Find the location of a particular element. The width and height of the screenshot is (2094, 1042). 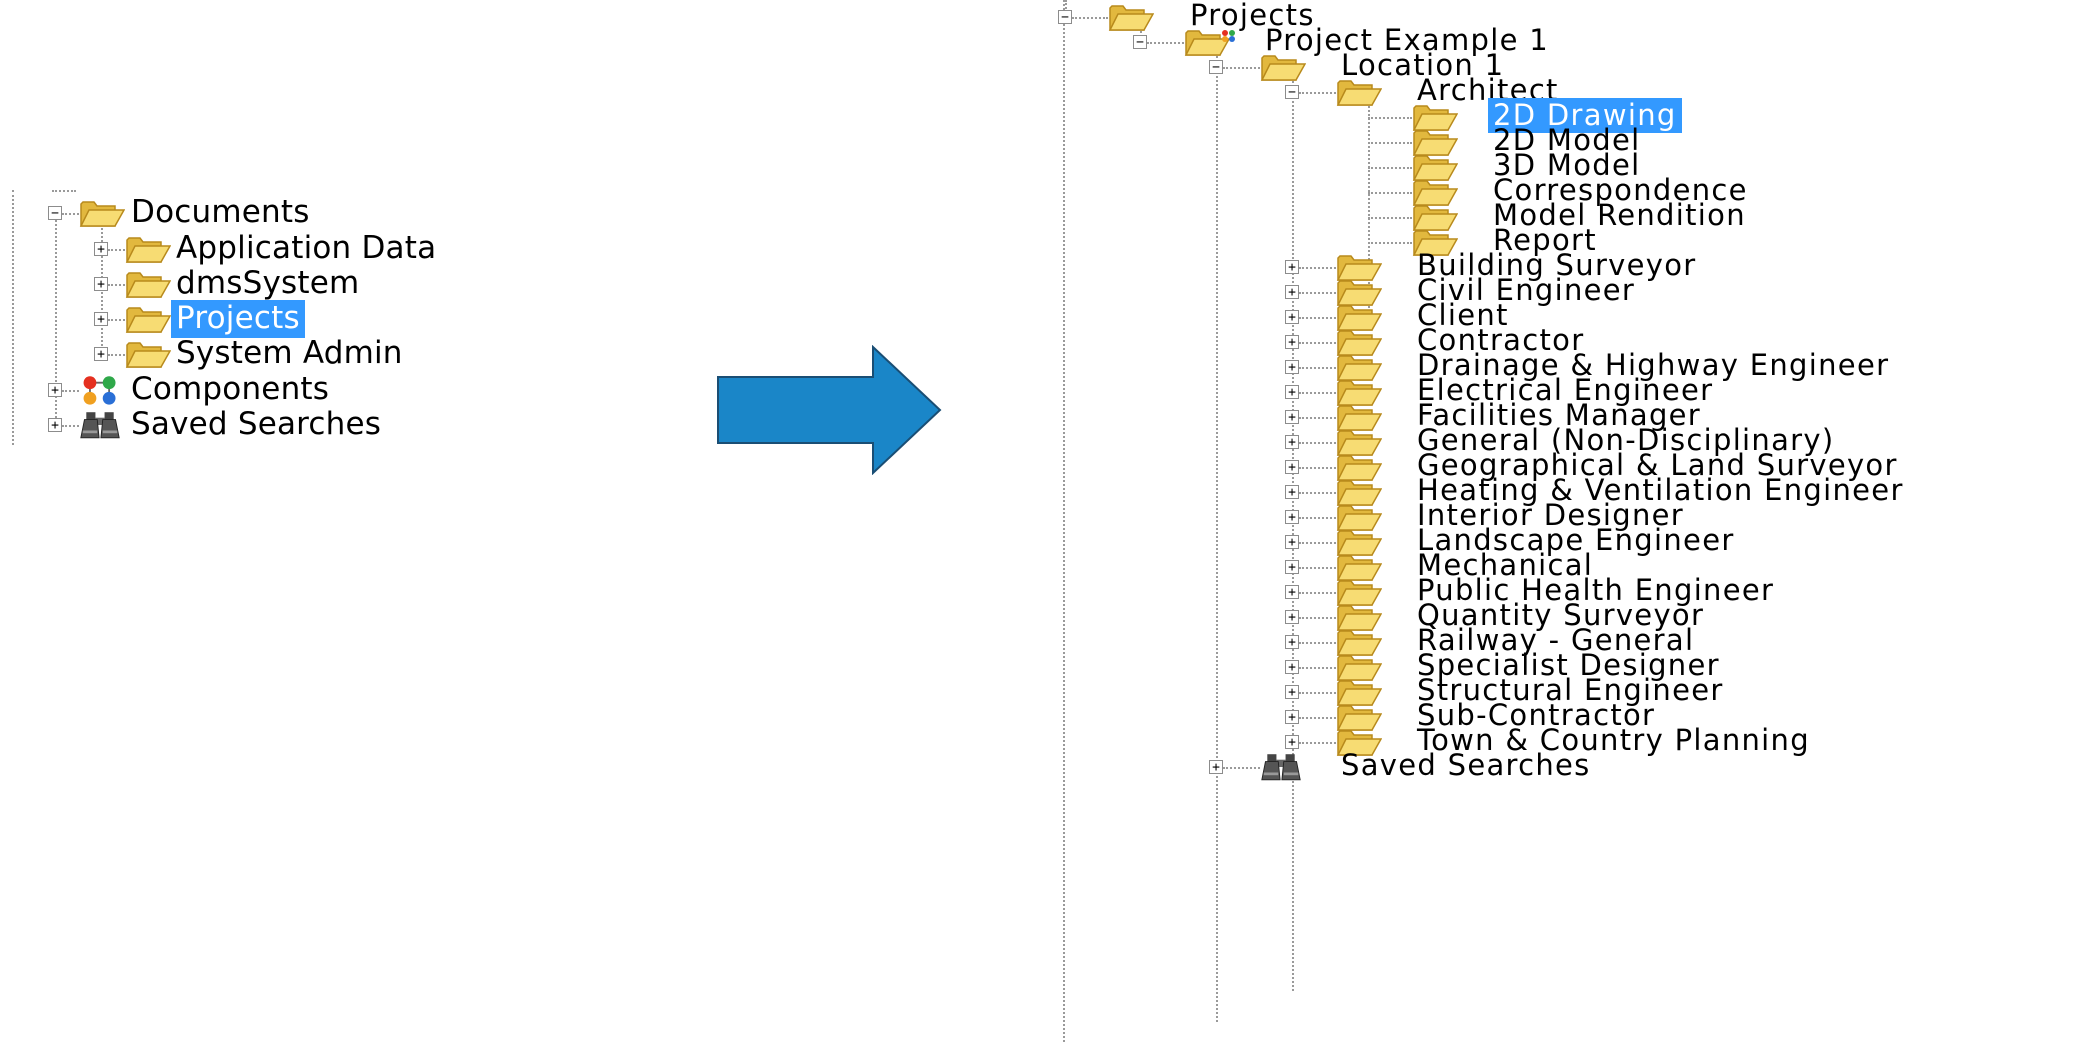

tree-item-projects is located at coordinates (0, 319).